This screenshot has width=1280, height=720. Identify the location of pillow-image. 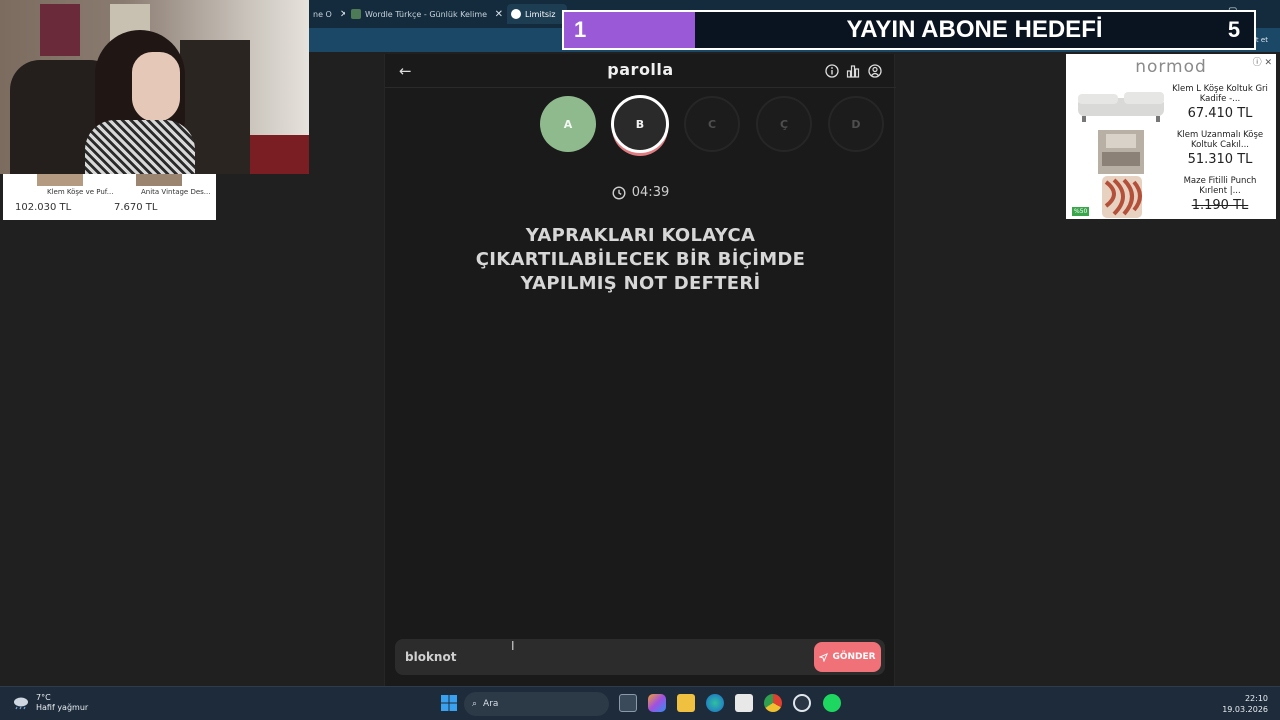
(1121, 198).